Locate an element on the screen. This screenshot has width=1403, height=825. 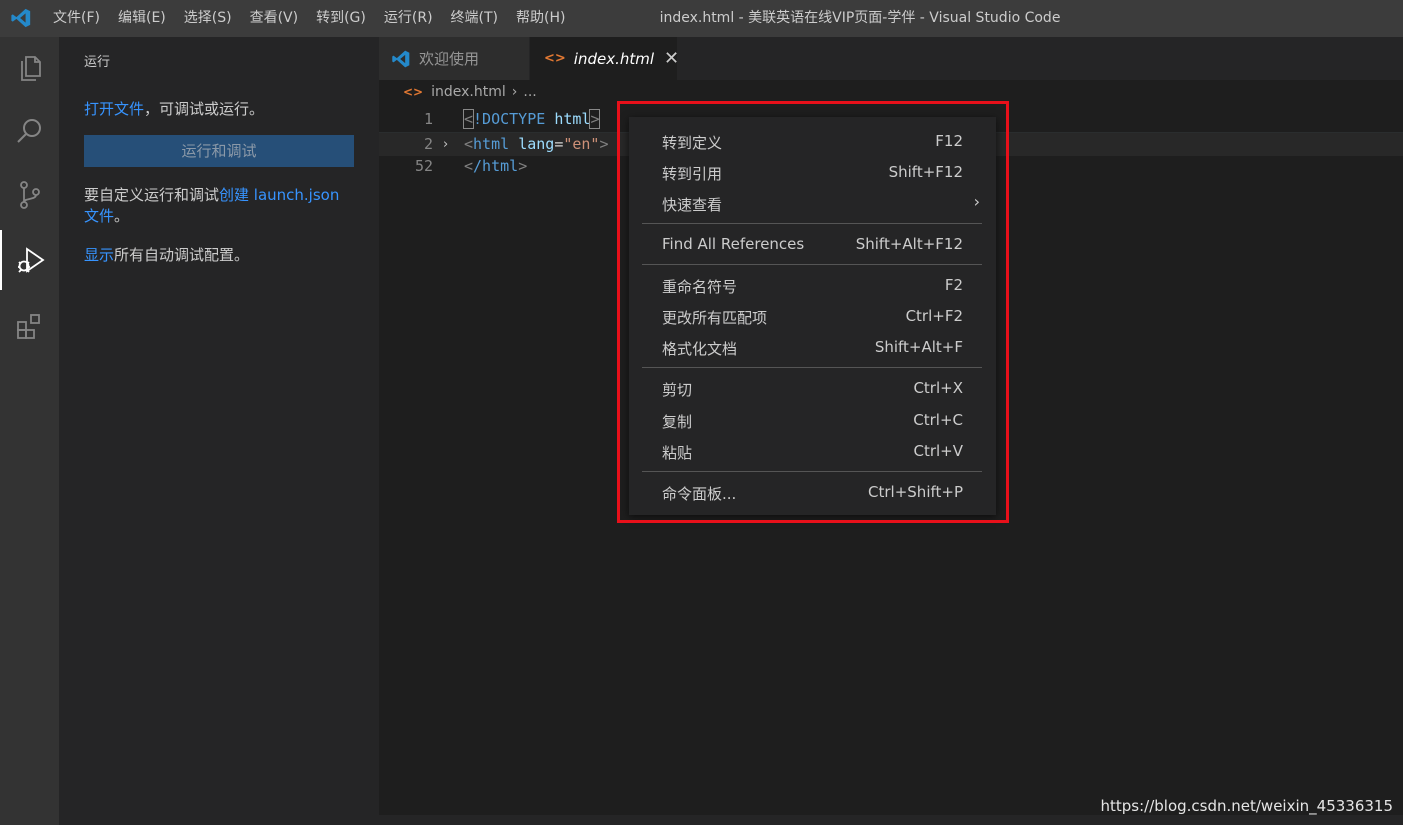
source-control-icon is located at coordinates (29, 195).